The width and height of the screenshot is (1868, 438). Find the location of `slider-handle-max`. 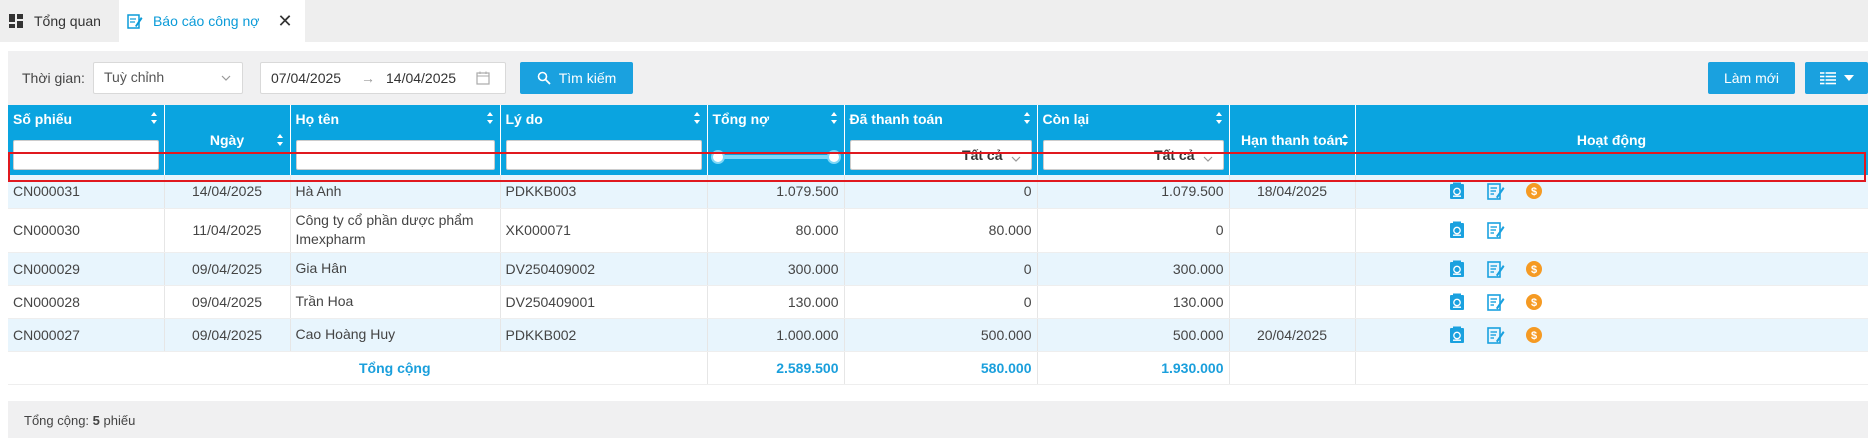

slider-handle-max is located at coordinates (833, 157).